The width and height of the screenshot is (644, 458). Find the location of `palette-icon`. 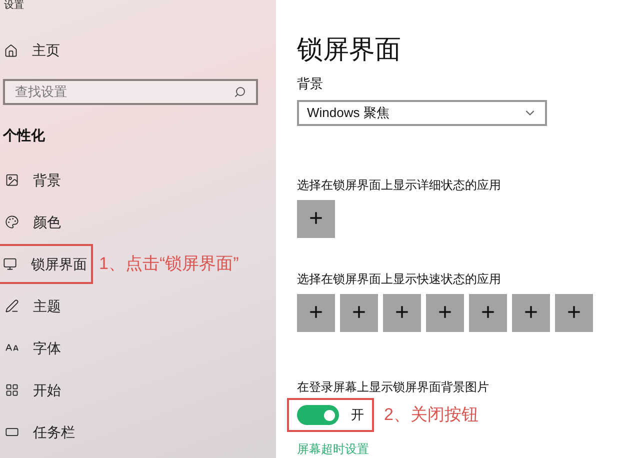

palette-icon is located at coordinates (12, 222).